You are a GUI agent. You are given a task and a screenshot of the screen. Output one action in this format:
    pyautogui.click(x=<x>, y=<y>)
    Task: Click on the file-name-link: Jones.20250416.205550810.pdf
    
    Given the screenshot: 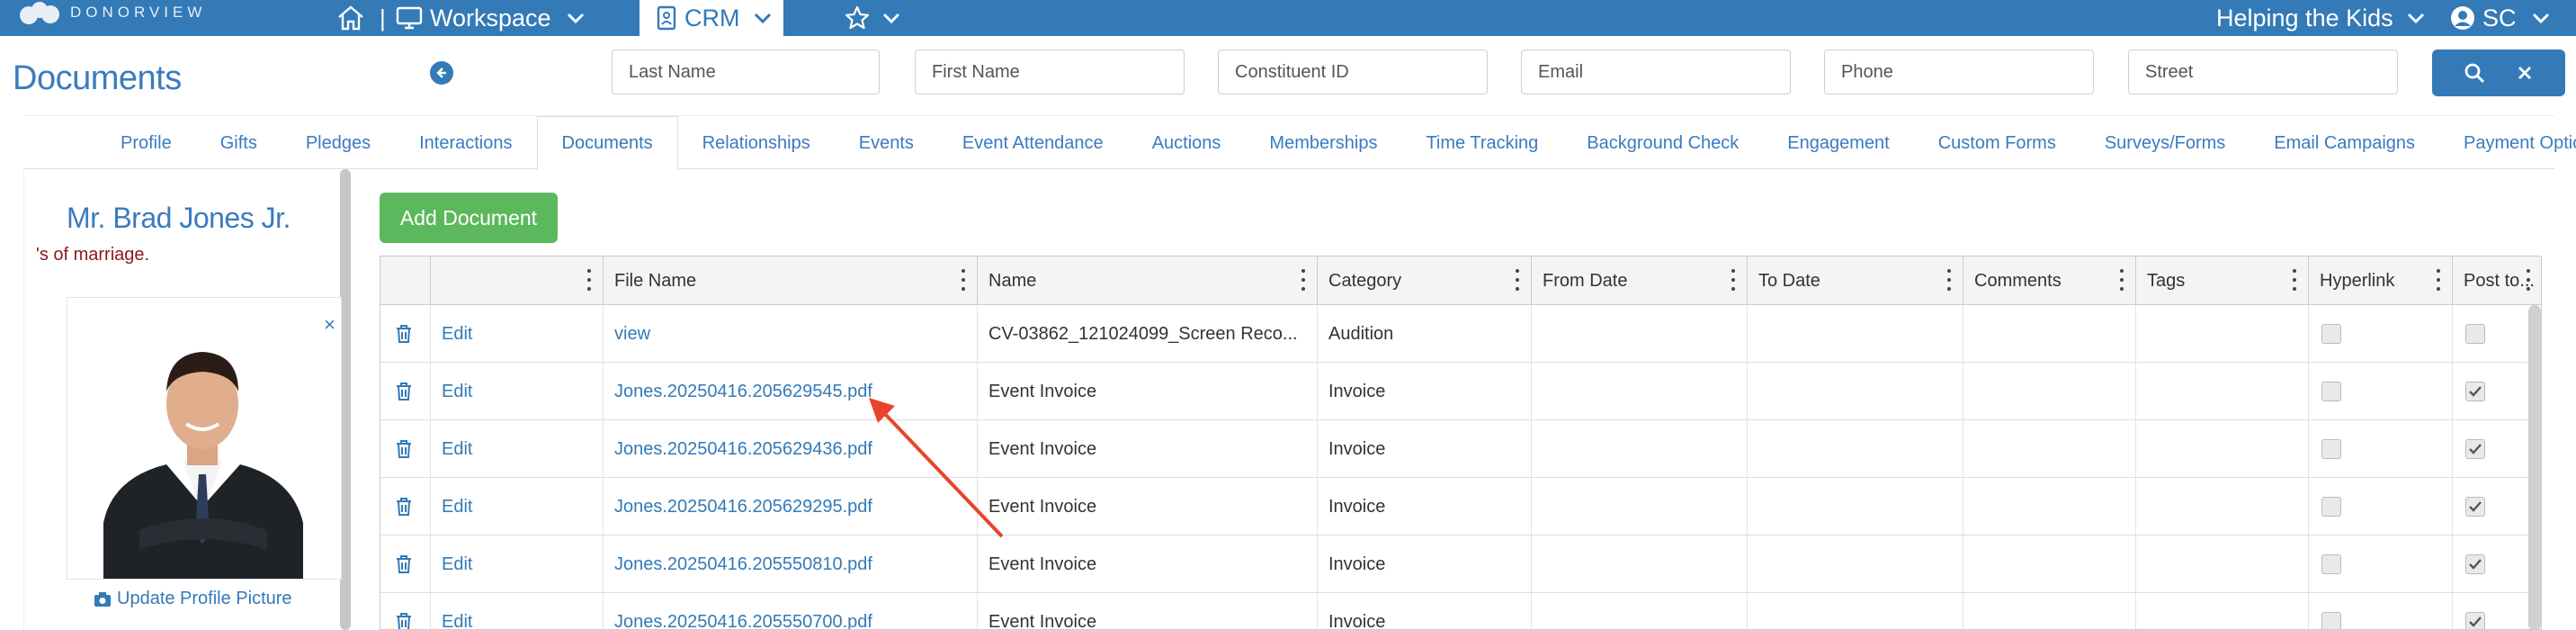 What is the action you would take?
    pyautogui.click(x=791, y=565)
    